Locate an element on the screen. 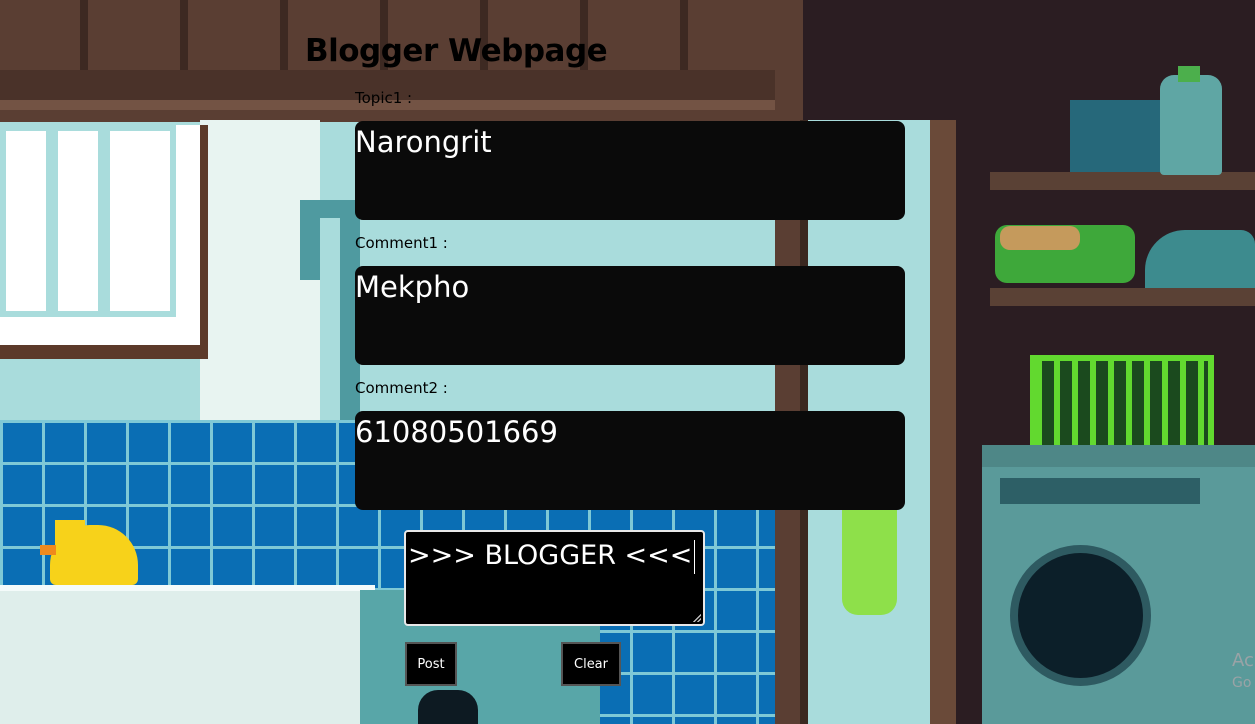 The height and width of the screenshot is (724, 1255). topic1-label: Topic1 : is located at coordinates (384, 98).